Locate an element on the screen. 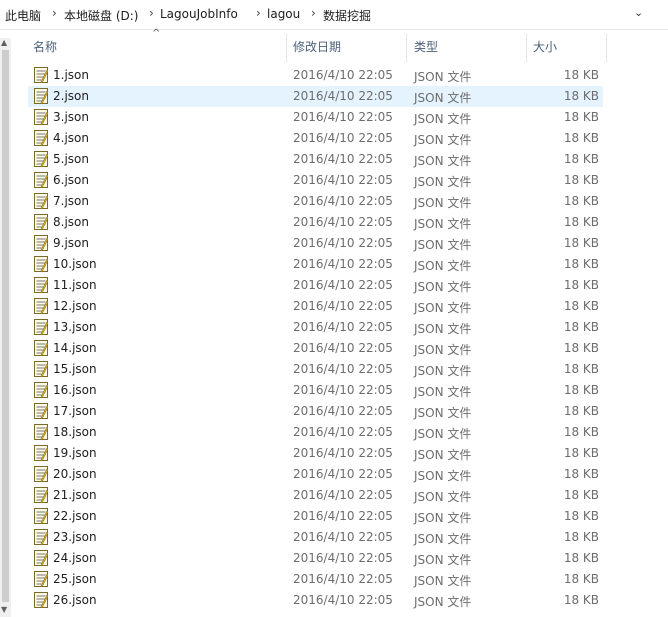 This screenshot has height=617, width=668. file-name: 3.json is located at coordinates (71, 117).